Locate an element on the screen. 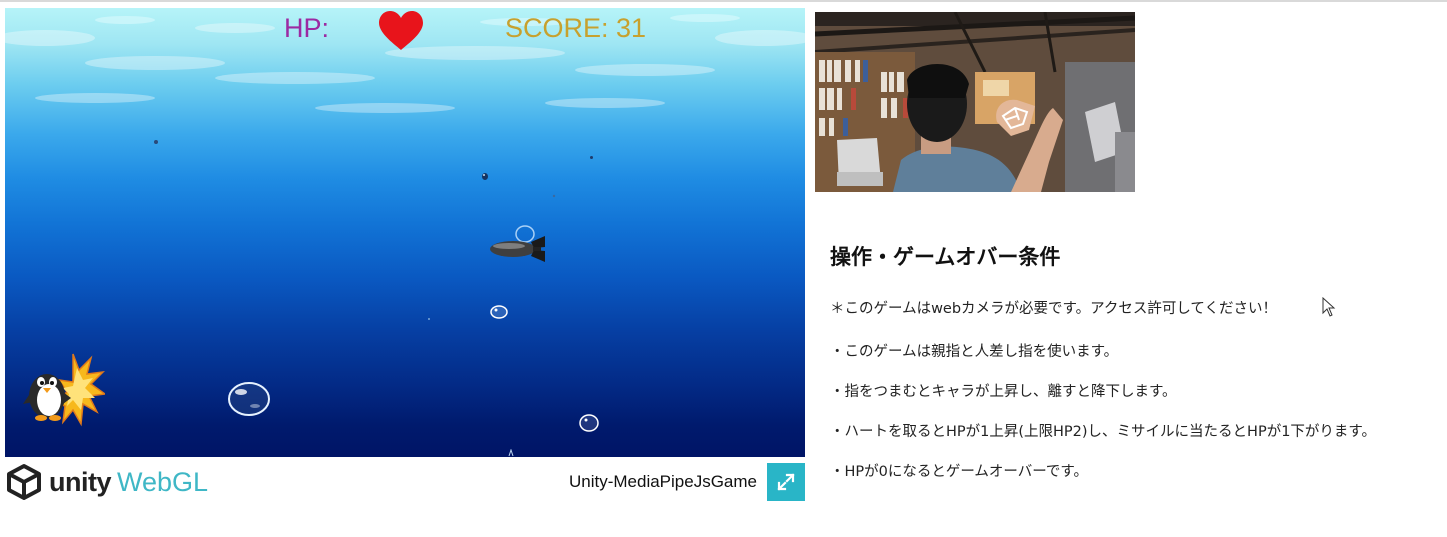 The width and height of the screenshot is (1447, 537). penguin-player is located at coordinates (64, 390).